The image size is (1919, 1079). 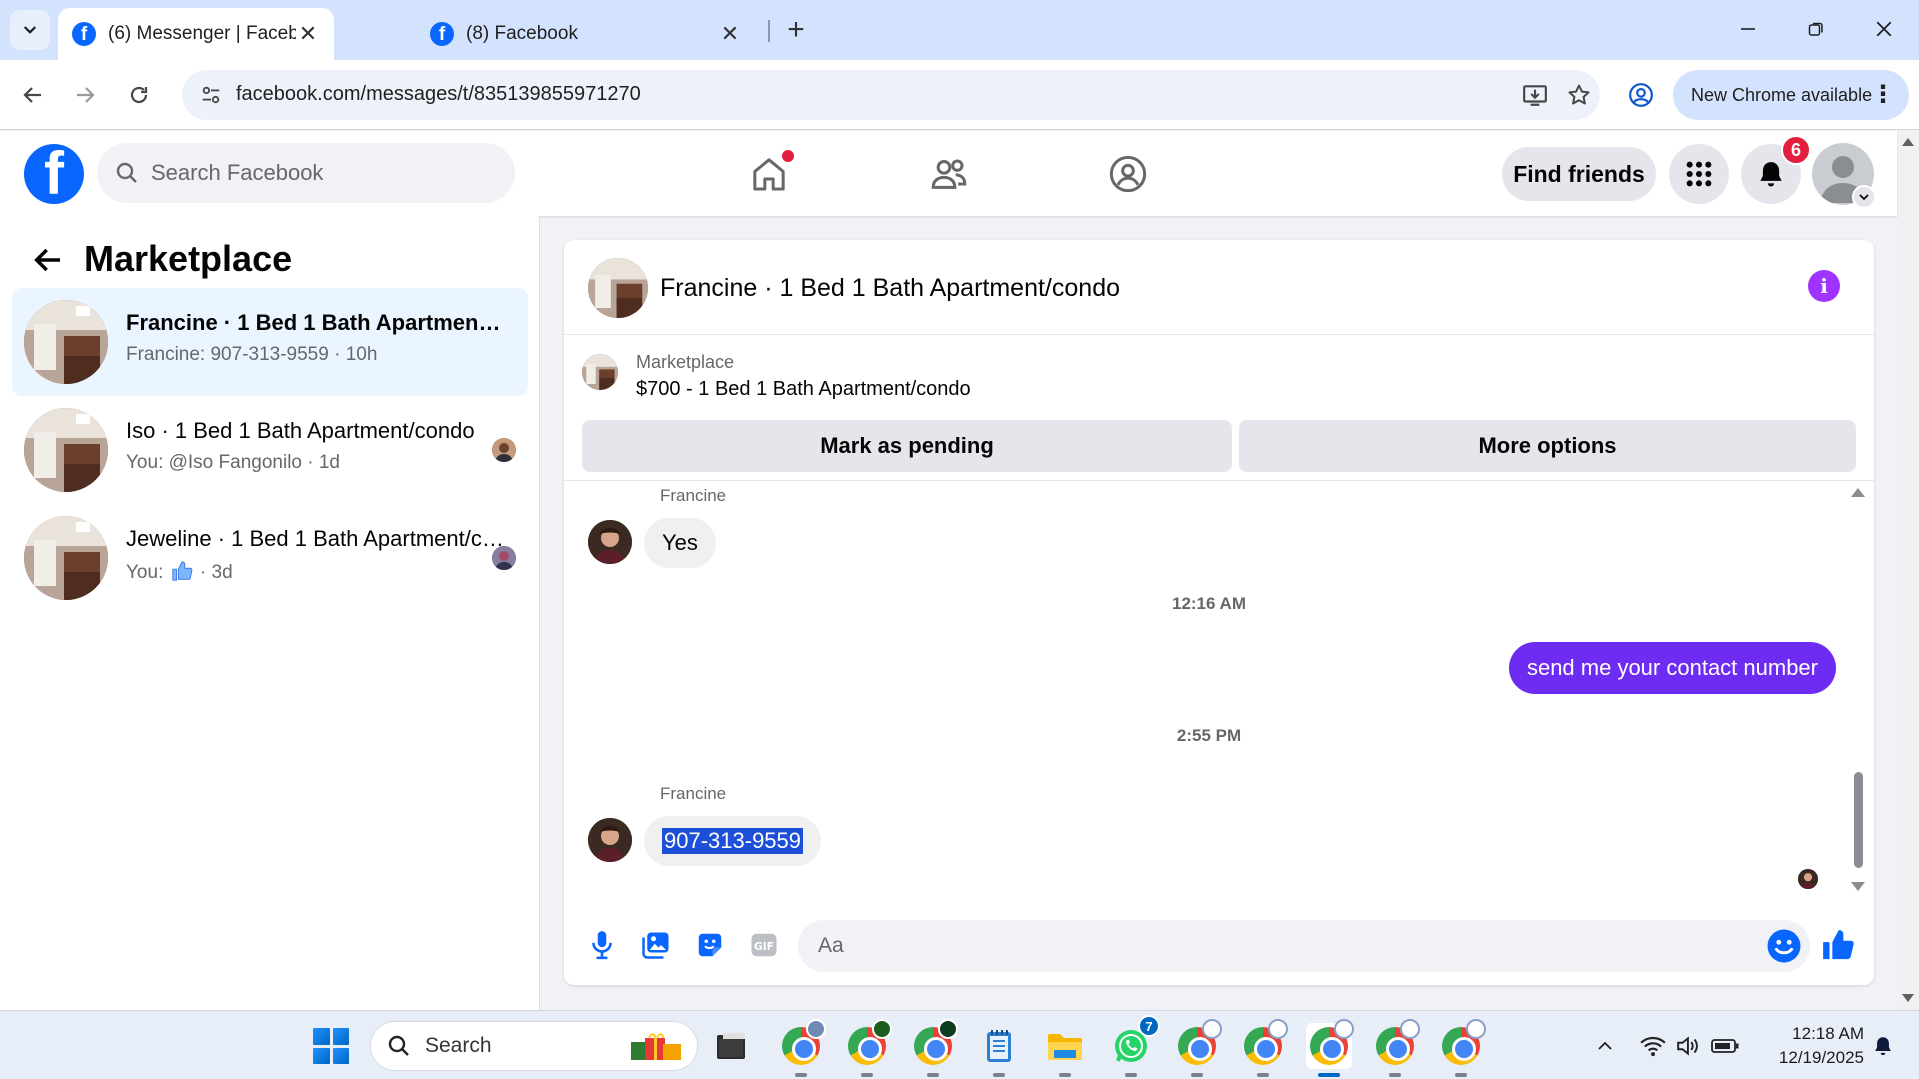 I want to click on close-window-button, so click(x=1884, y=29).